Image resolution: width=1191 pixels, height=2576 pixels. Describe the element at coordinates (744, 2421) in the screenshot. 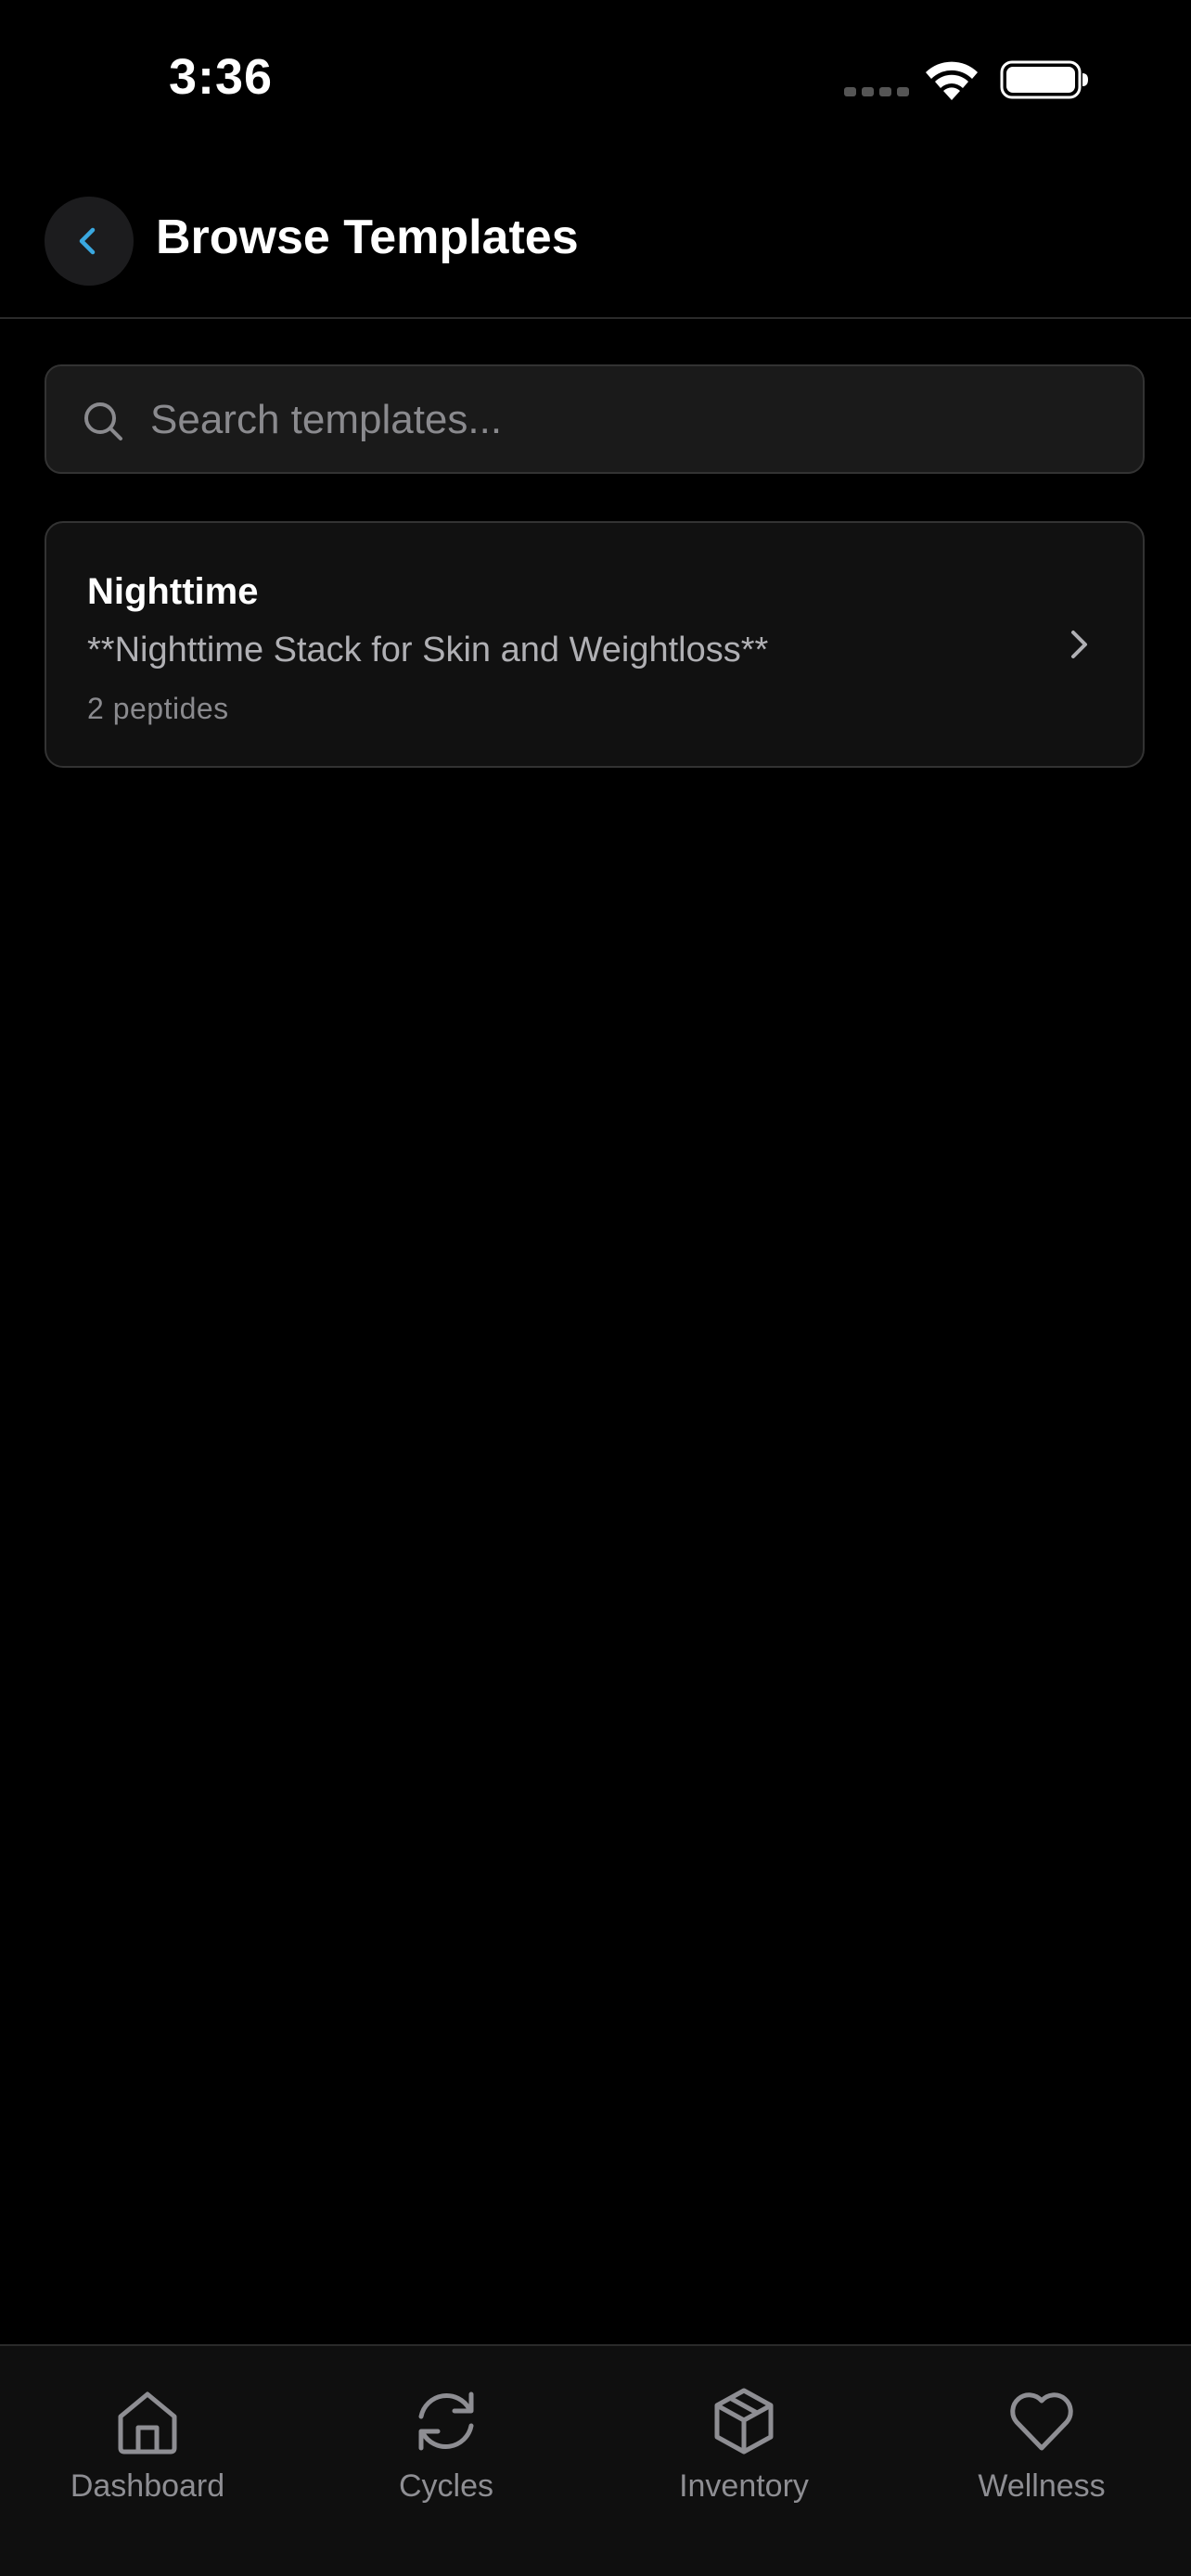

I see `box-icon` at that location.